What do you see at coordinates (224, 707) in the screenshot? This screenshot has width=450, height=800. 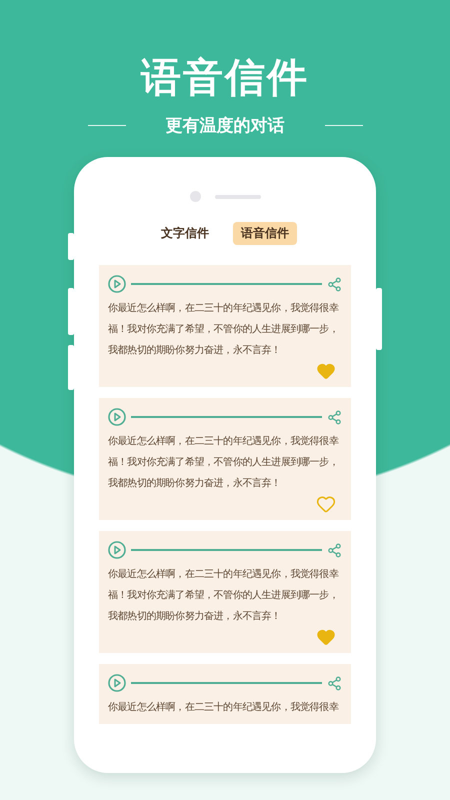 I see `letter-text: 你最近怎么样啊，在二三十的年纪遇见你，我觉得很幸` at bounding box center [224, 707].